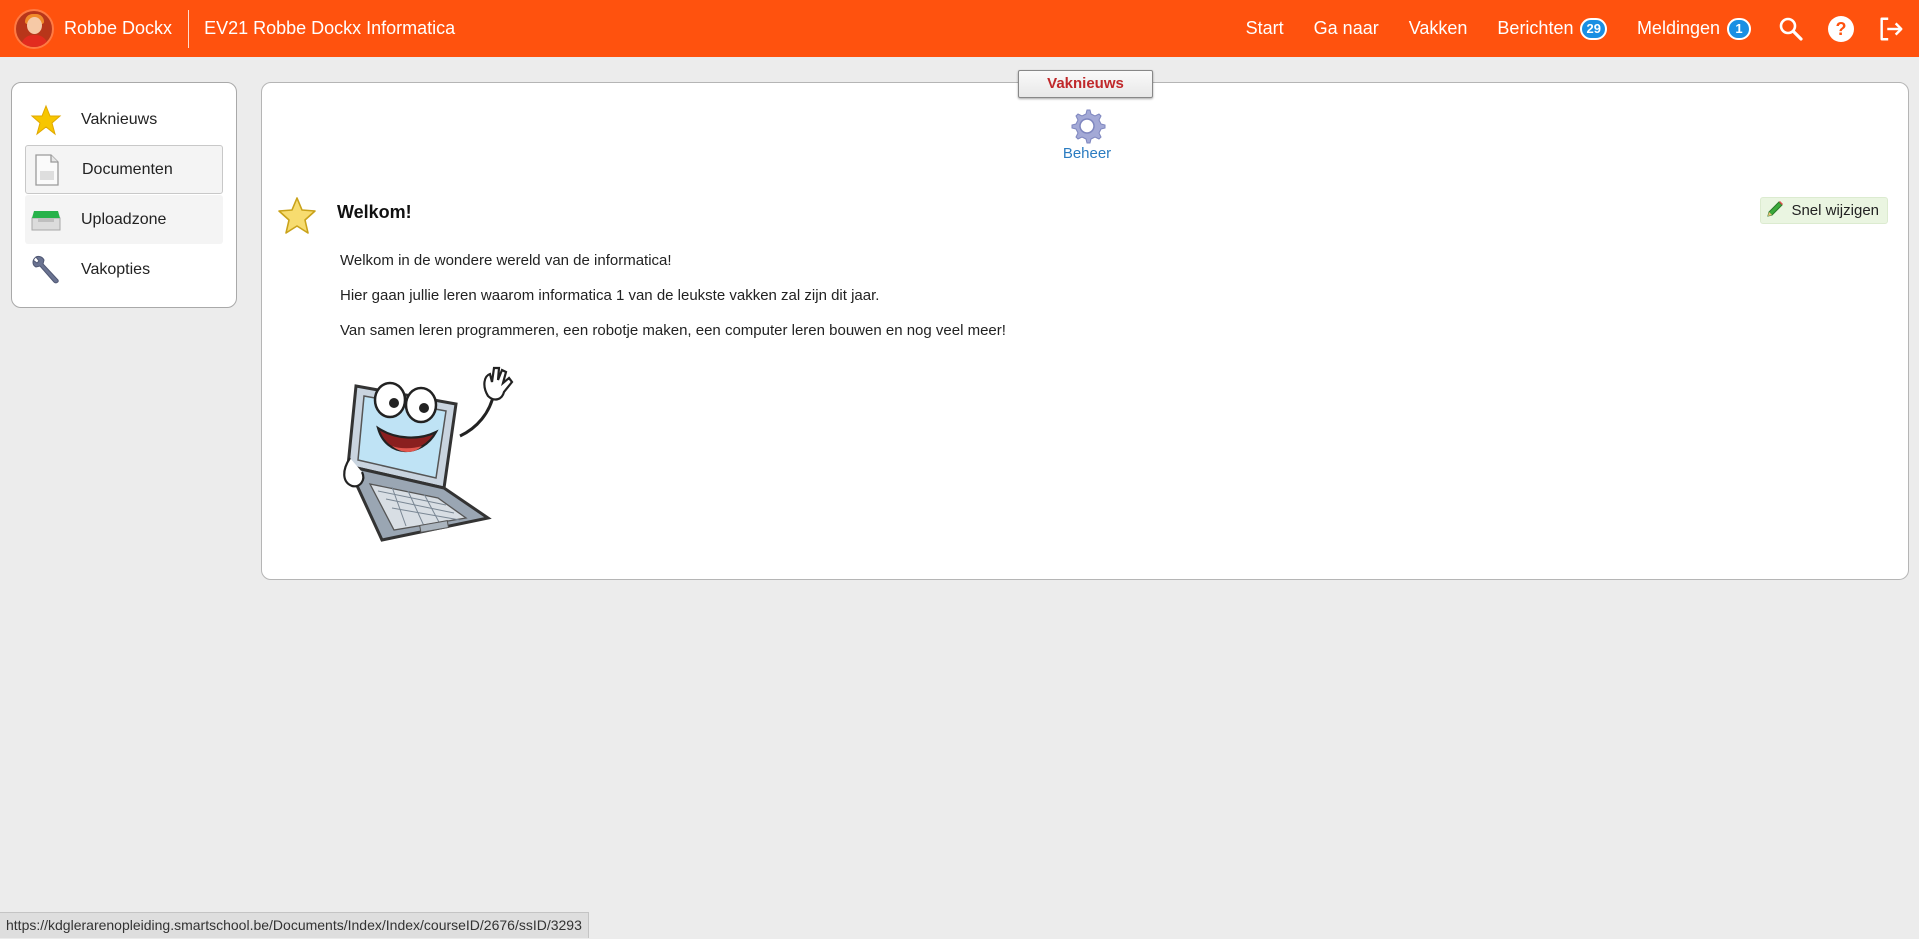 This screenshot has height=939, width=1919. Describe the element at coordinates (1087, 126) in the screenshot. I see `gear-icon` at that location.